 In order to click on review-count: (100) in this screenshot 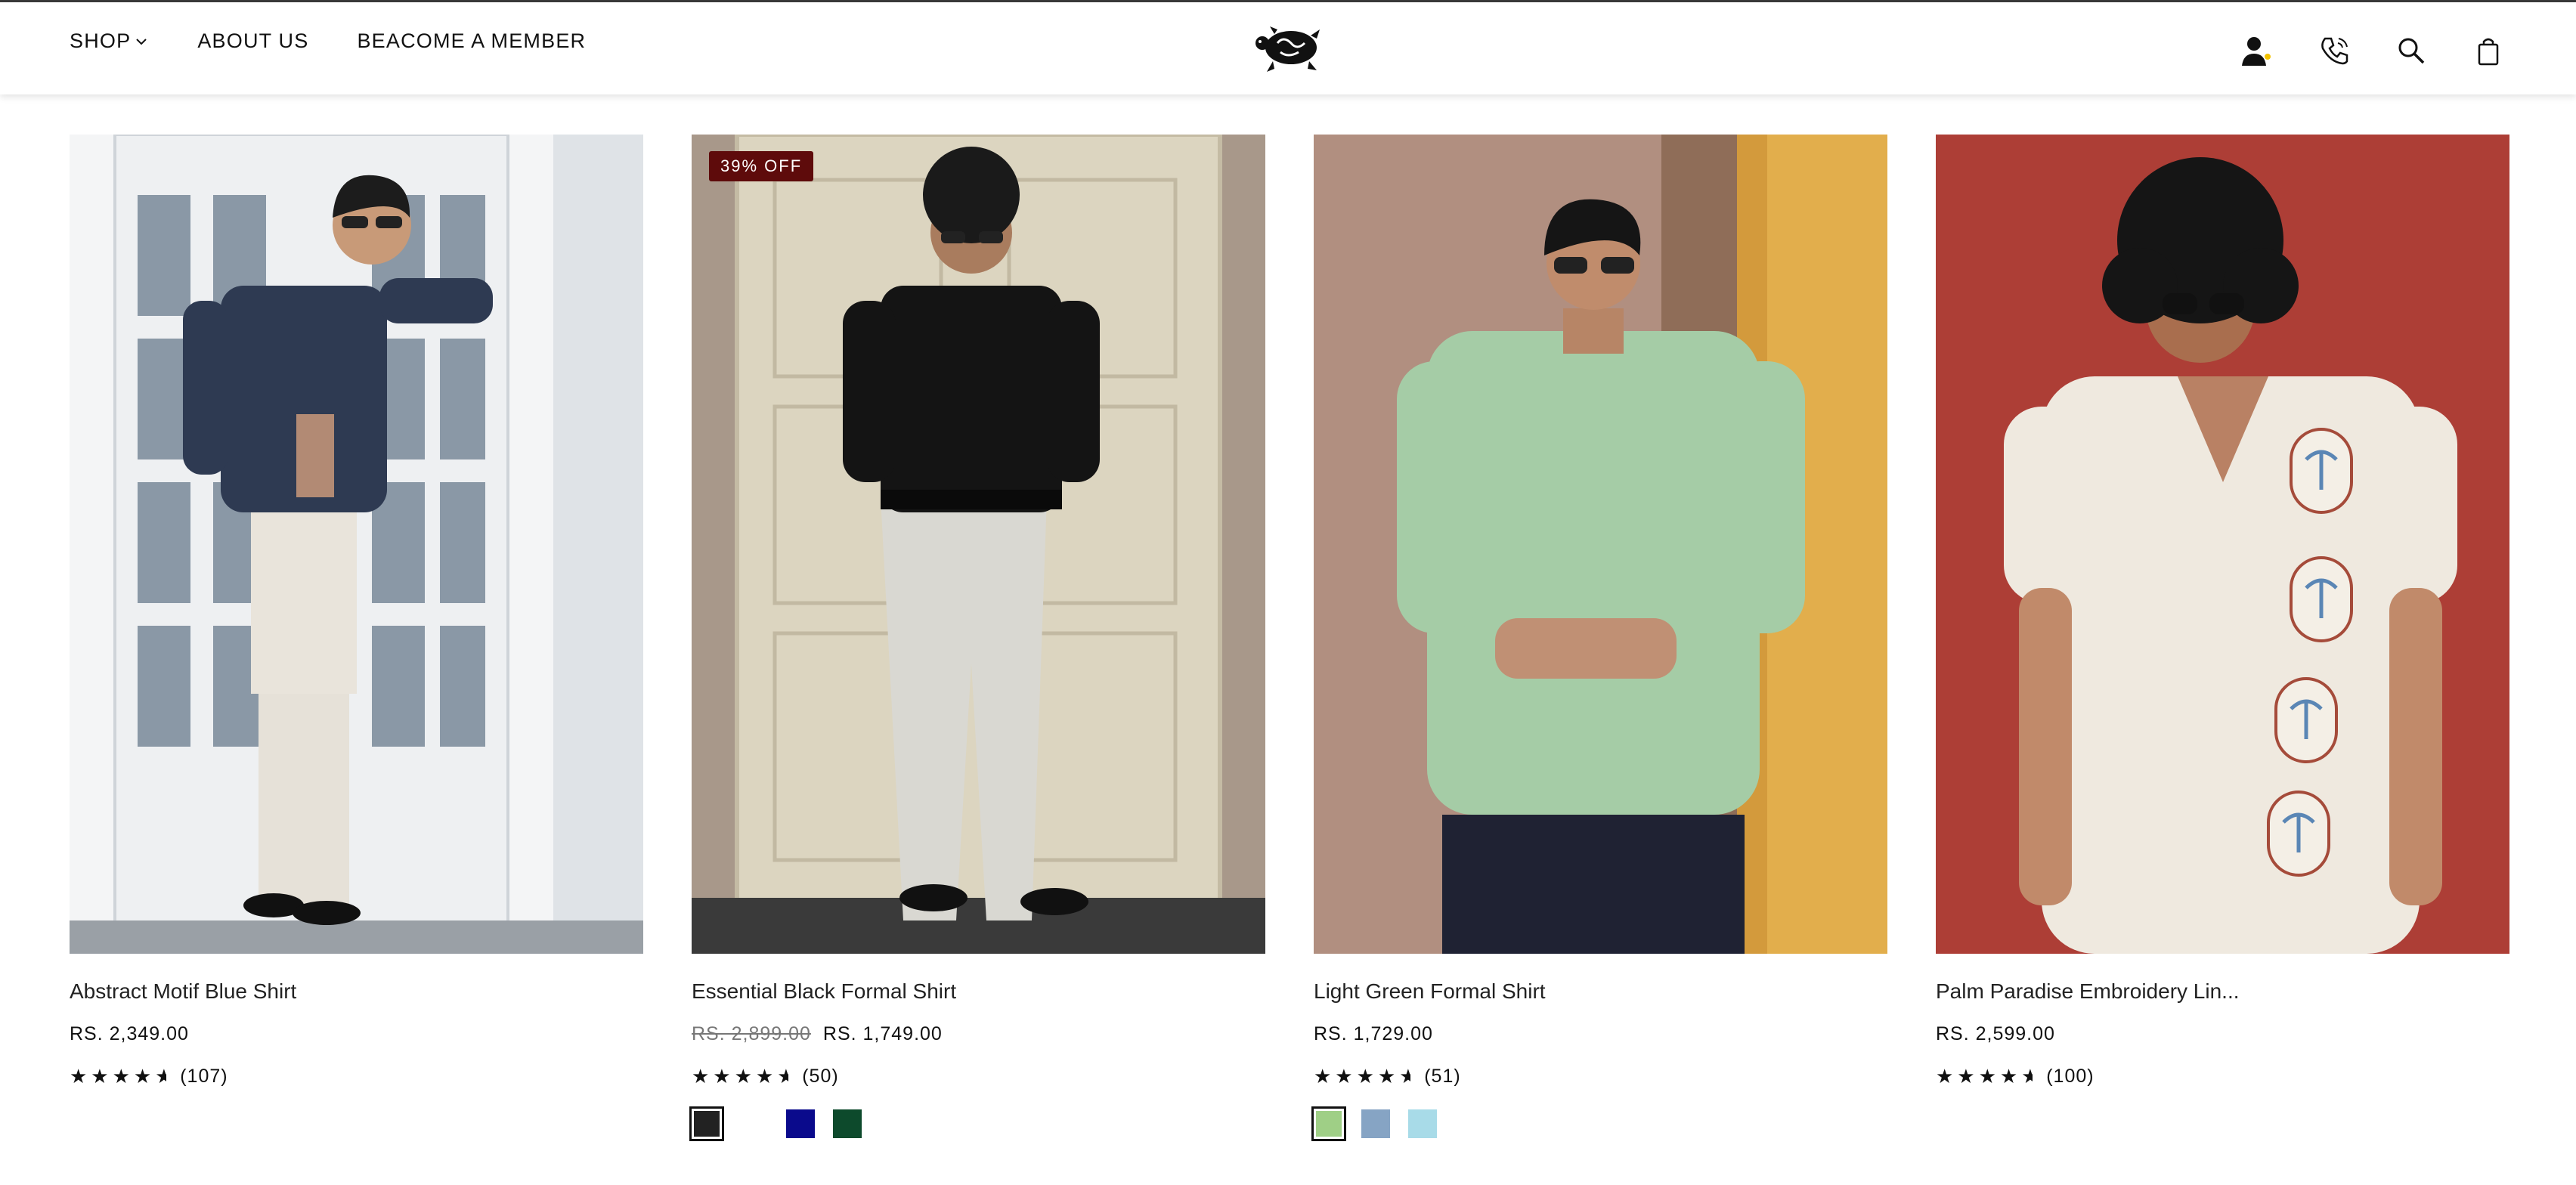, I will do `click(2070, 1077)`.